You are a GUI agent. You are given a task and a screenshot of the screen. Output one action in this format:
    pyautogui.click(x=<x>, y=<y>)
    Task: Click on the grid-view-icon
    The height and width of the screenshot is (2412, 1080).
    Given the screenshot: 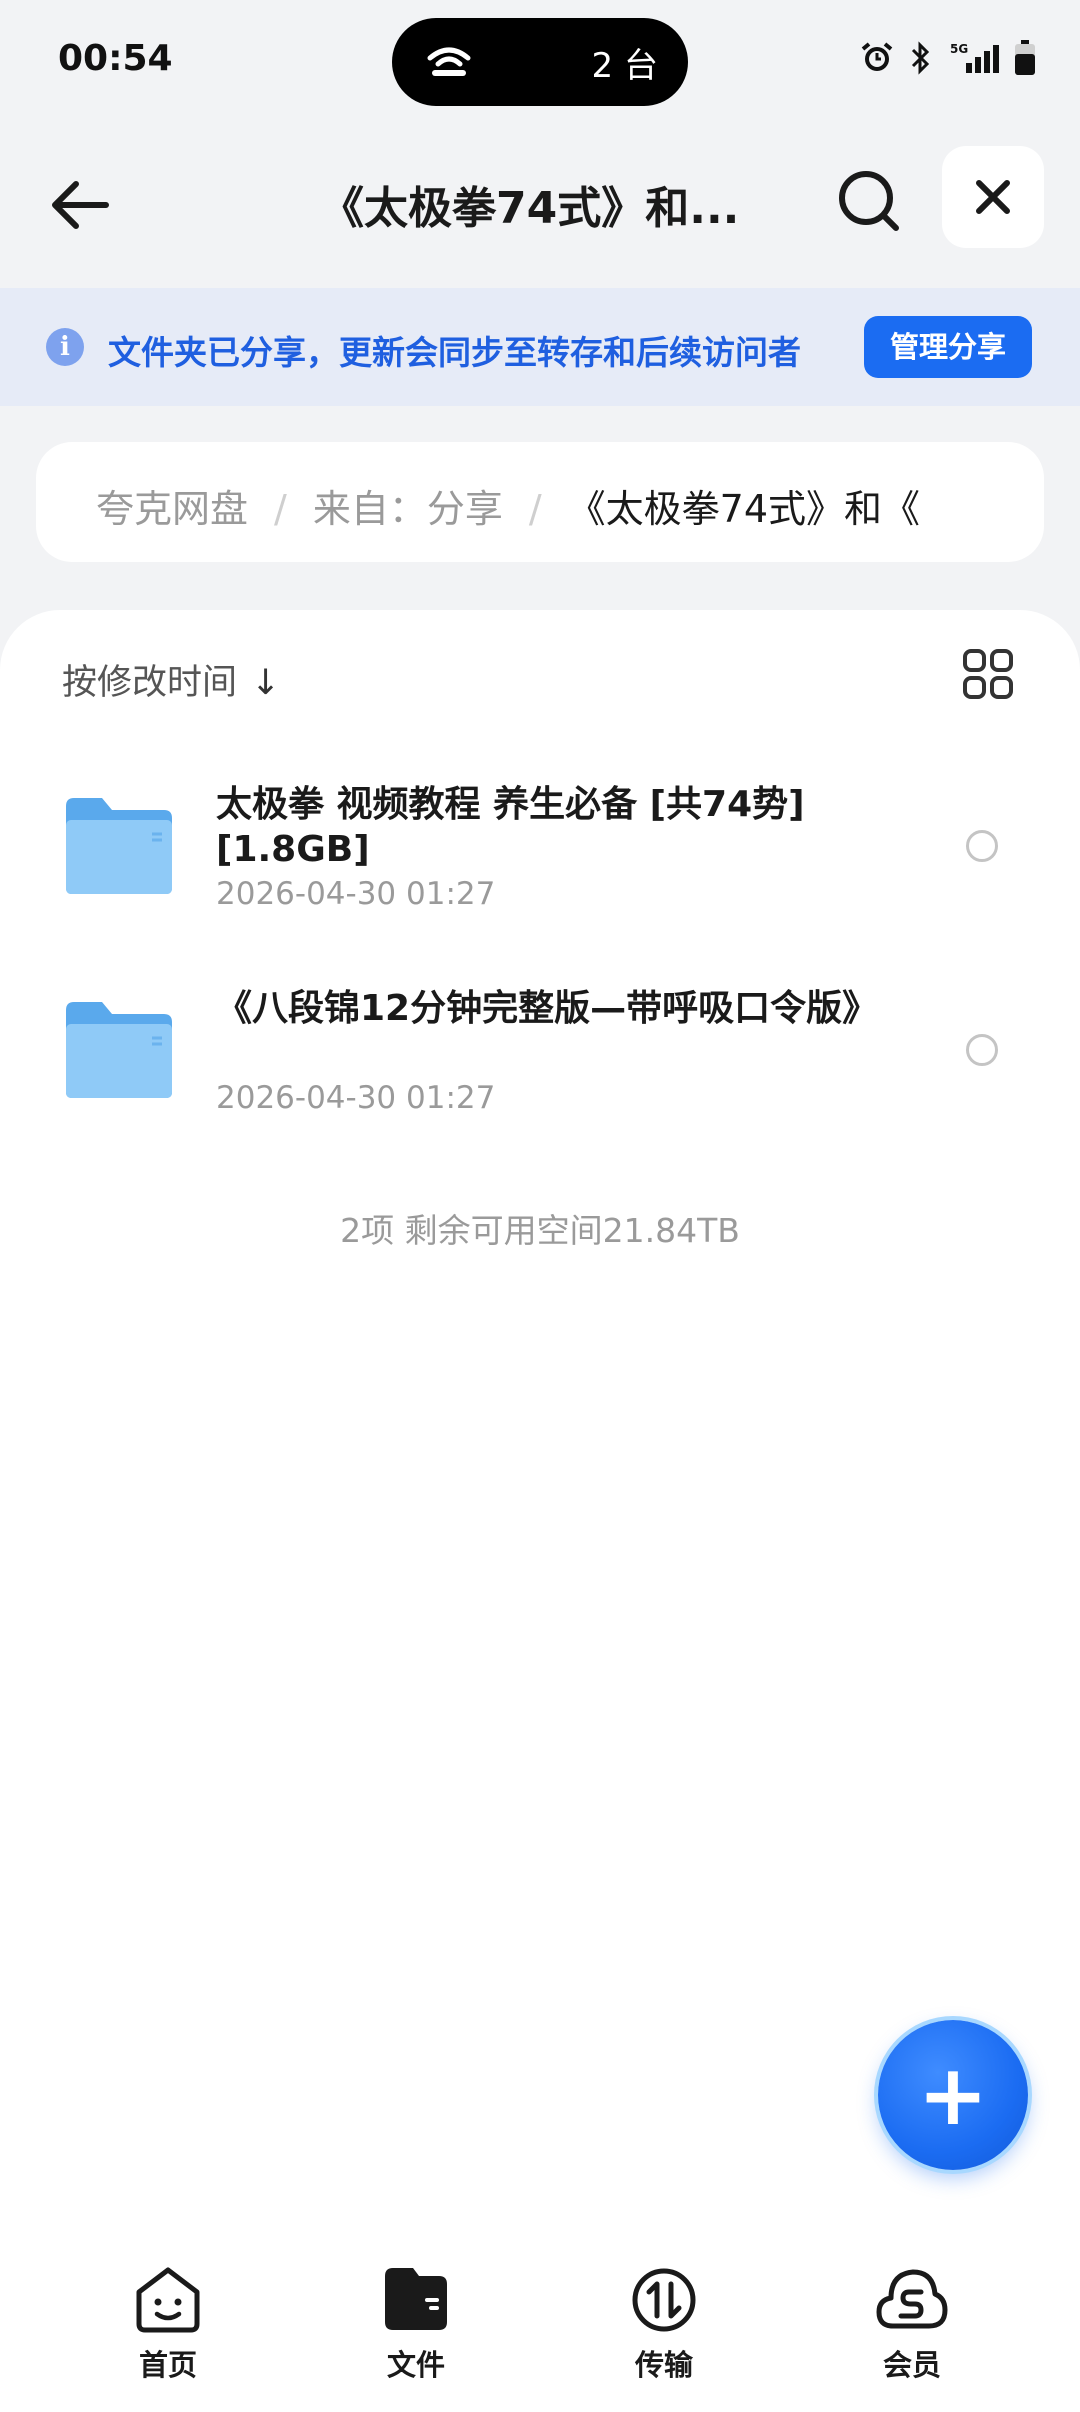 What is the action you would take?
    pyautogui.click(x=988, y=674)
    